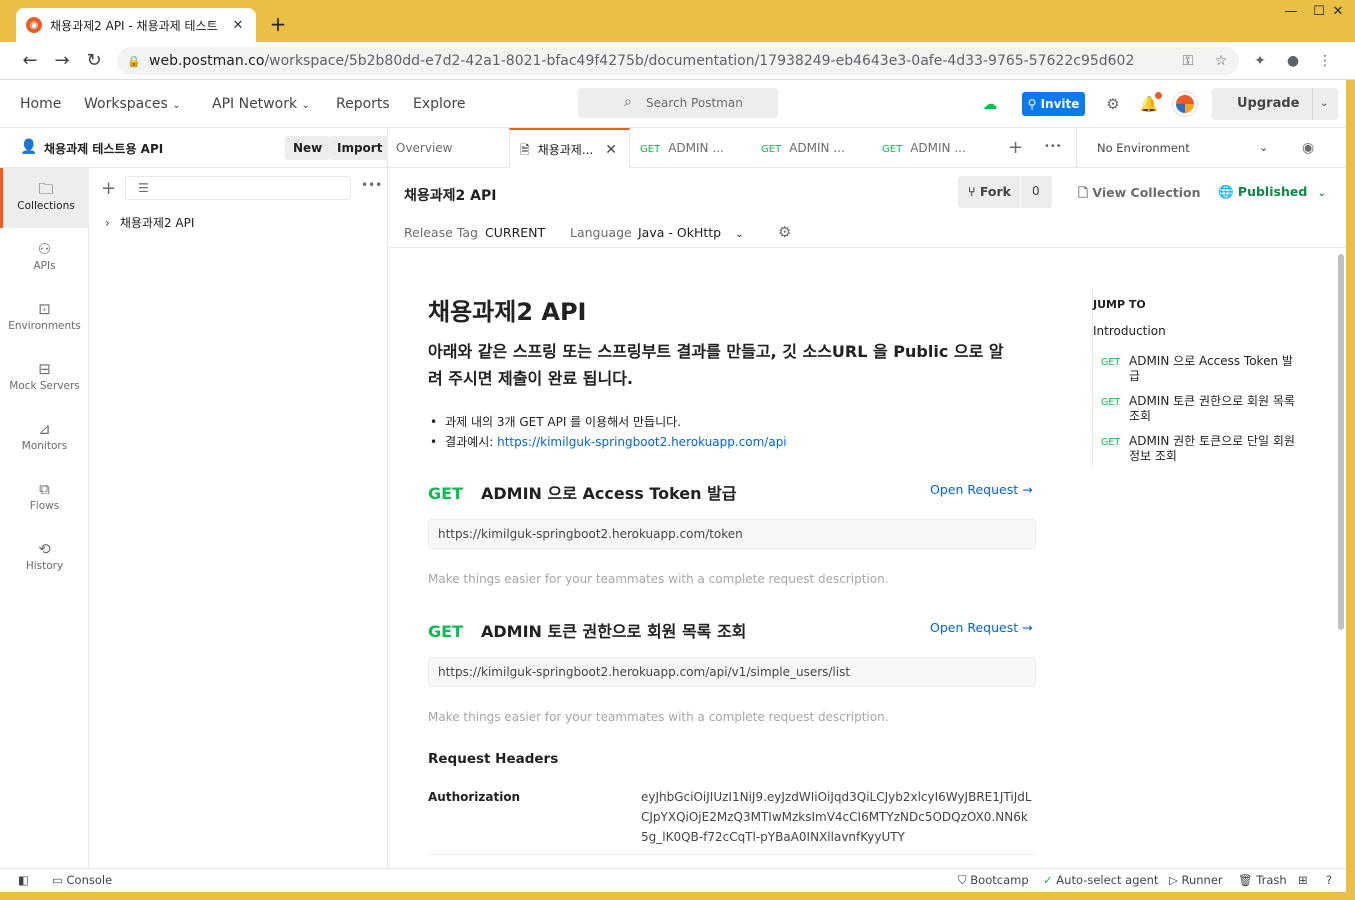 The image size is (1355, 900). What do you see at coordinates (94, 61) in the screenshot?
I see `reload-icon: ↻` at bounding box center [94, 61].